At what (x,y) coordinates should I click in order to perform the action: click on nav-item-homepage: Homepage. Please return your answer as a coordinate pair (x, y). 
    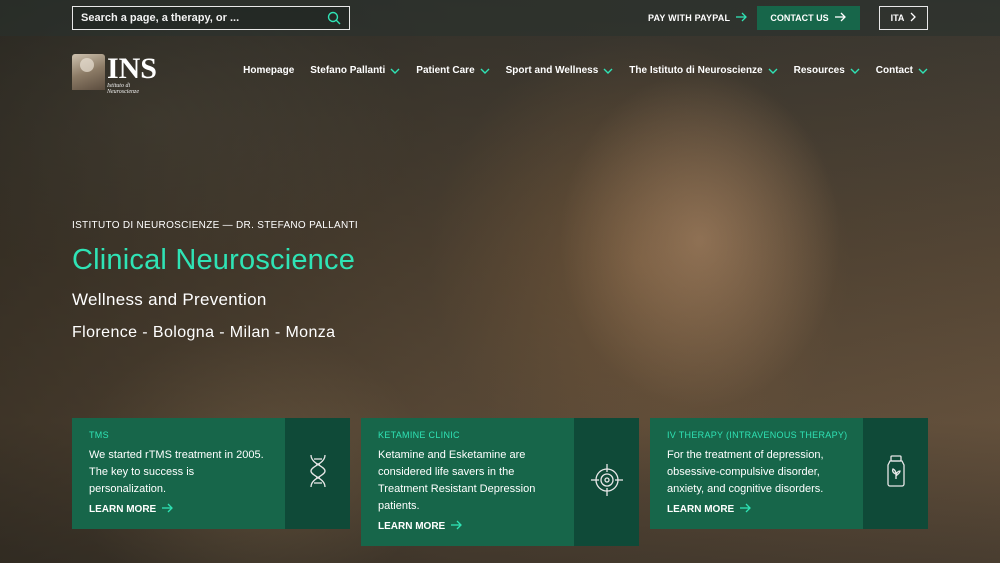
    Looking at the image, I should click on (268, 70).